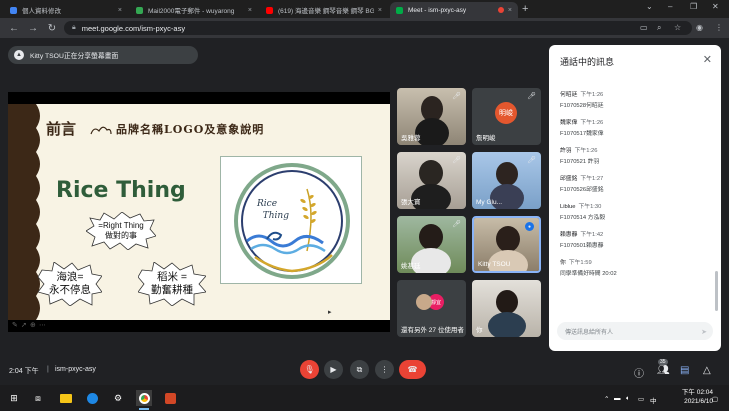 The width and height of the screenshot is (729, 411). What do you see at coordinates (324, 10) in the screenshot?
I see `tab-youtube: (619) 海邊音樂 鋼琴音樂 鋼琴 BGM ×` at bounding box center [324, 10].